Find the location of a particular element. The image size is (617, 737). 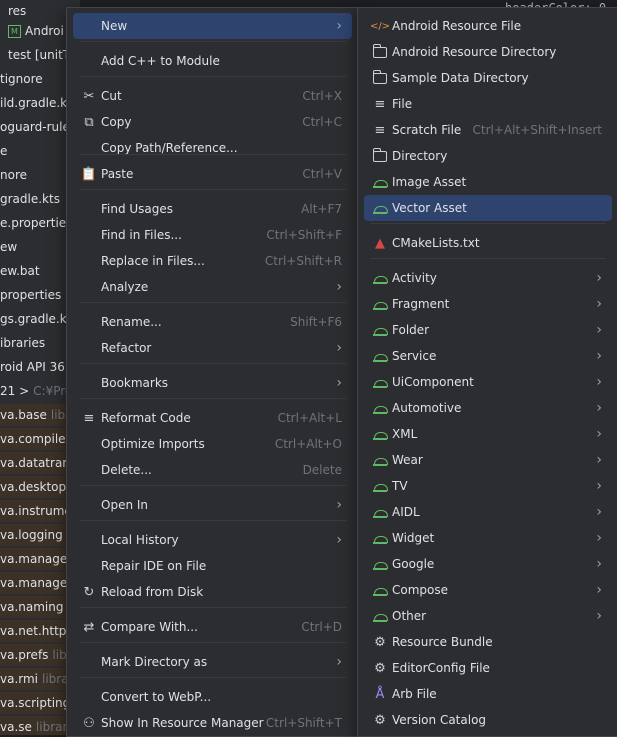

menu-item-aidl: AIDL › is located at coordinates (488, 512).